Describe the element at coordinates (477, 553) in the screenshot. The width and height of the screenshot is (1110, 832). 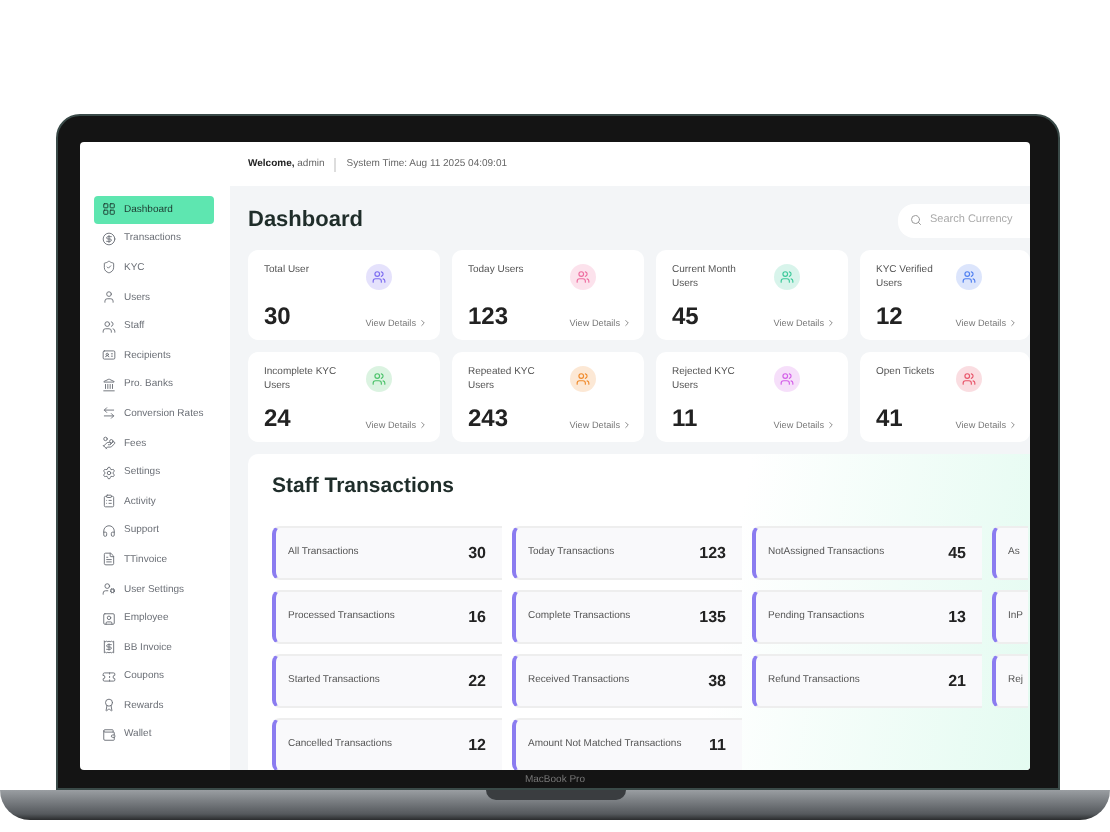
I see `transaction-count: 30` at that location.